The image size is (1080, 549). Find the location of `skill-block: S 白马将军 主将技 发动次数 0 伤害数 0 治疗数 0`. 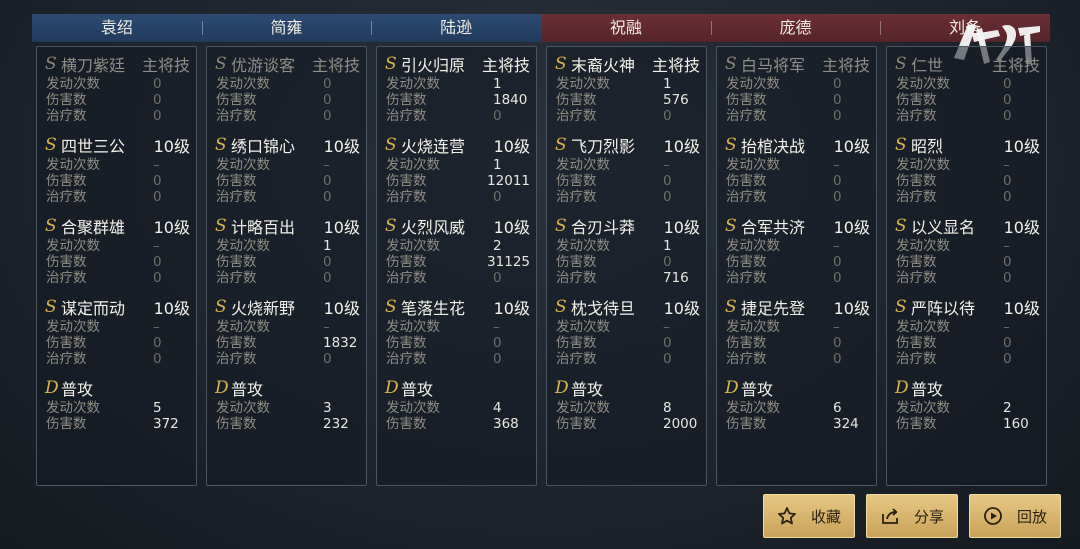

skill-block: S 白马将军 主将技 发动次数 0 伤害数 0 治疗数 0 is located at coordinates (797, 88).